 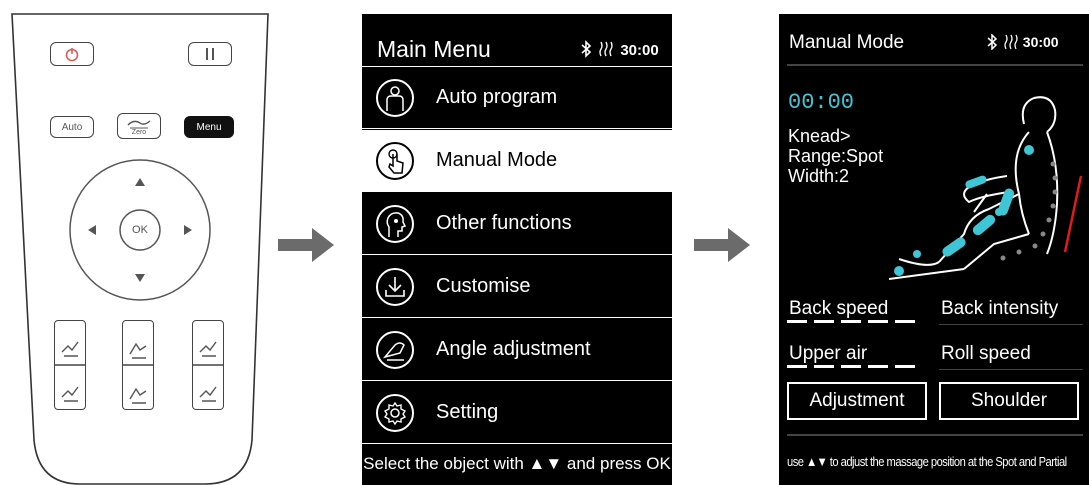 I want to click on ok-button: OK, so click(x=140, y=230).